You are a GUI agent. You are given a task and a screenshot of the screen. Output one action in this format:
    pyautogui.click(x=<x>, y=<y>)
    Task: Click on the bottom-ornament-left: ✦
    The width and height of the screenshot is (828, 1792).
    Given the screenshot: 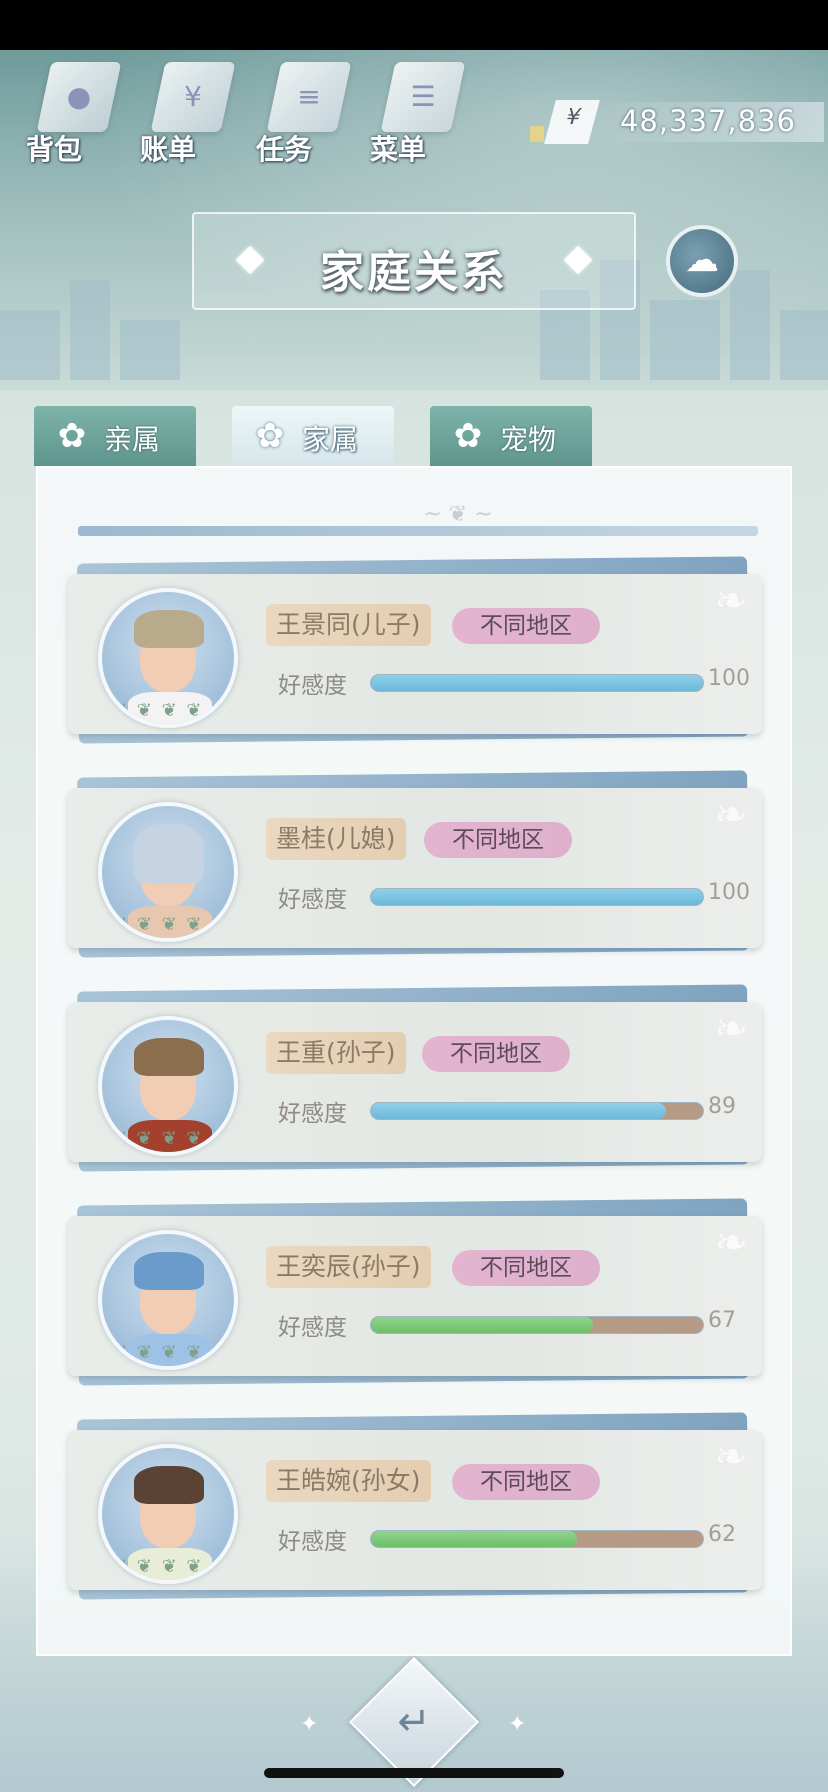 What is the action you would take?
    pyautogui.click(x=309, y=1724)
    